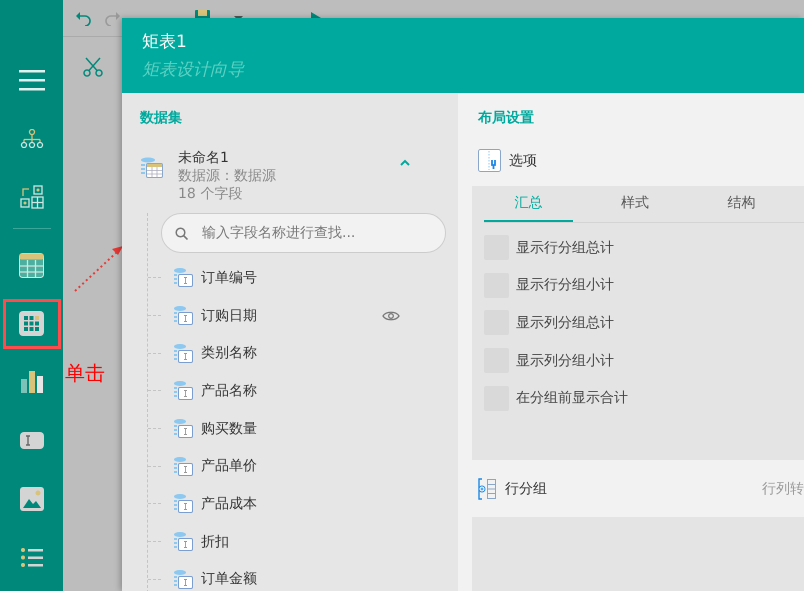 The width and height of the screenshot is (804, 591). What do you see at coordinates (32, 499) in the screenshot?
I see `image-icon` at bounding box center [32, 499].